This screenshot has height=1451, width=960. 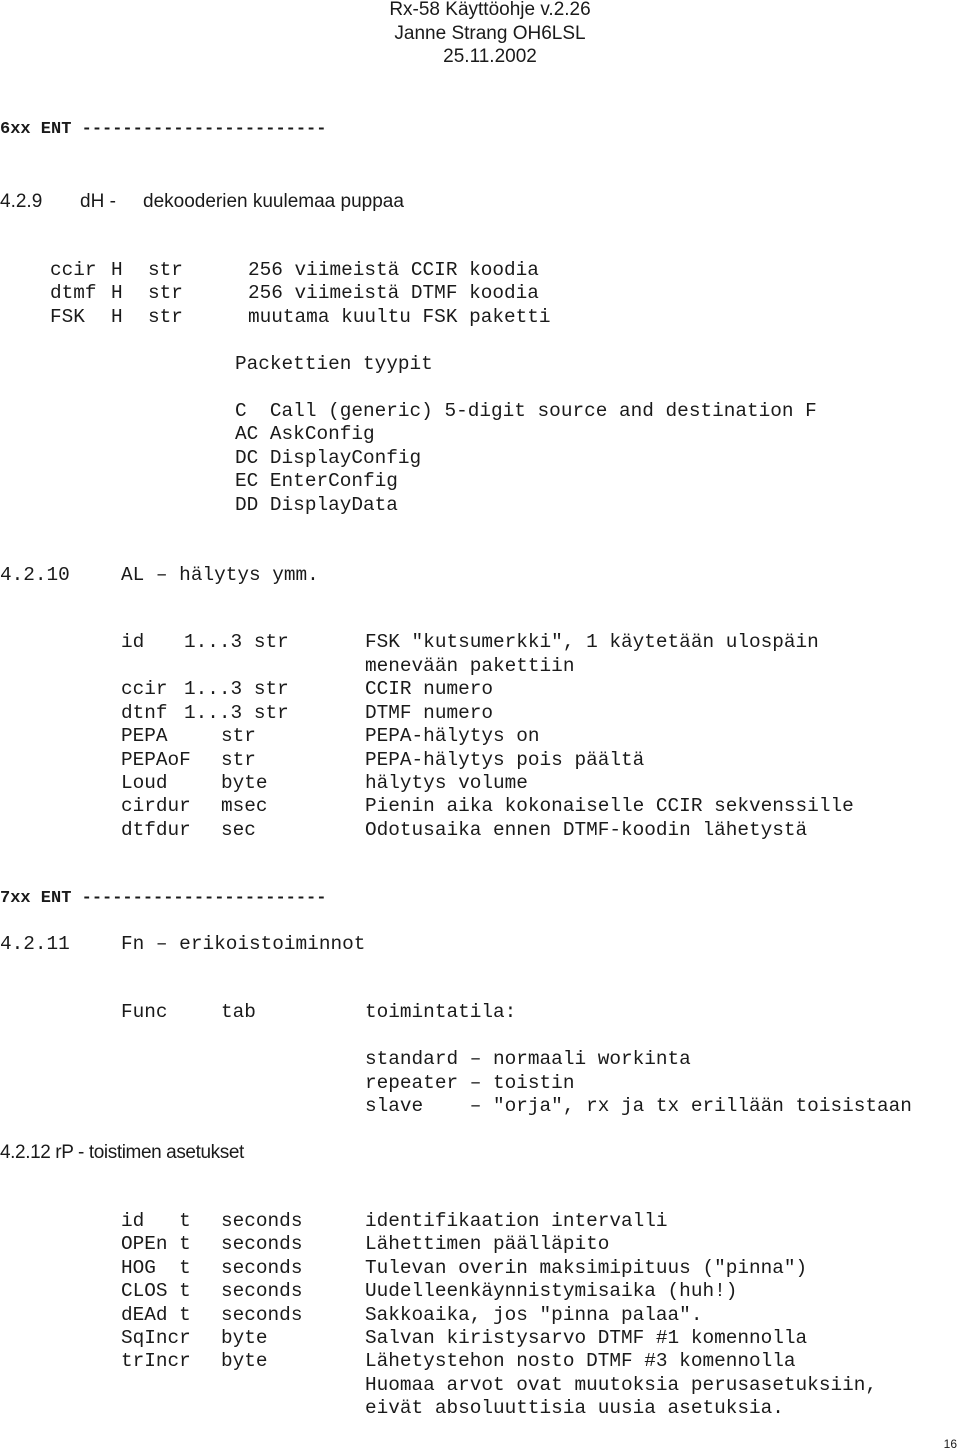 What do you see at coordinates (429, 713) in the screenshot?
I see `param-desc: DTMF numero` at bounding box center [429, 713].